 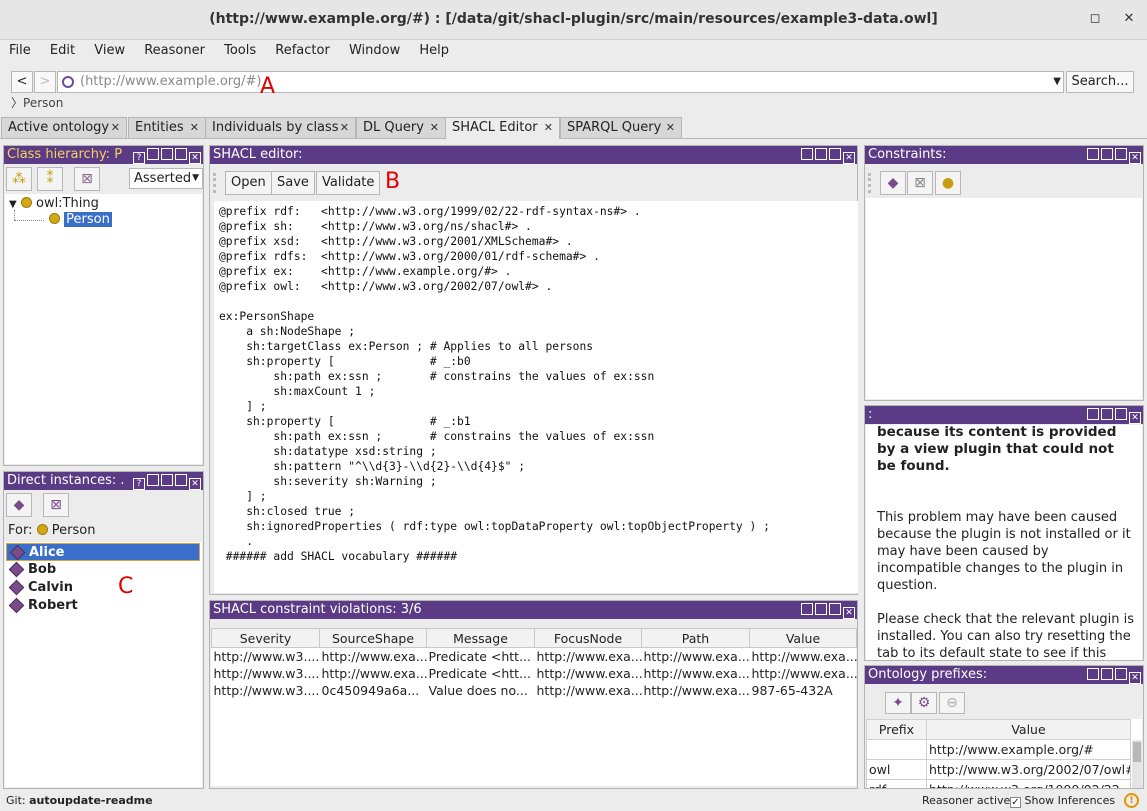 What do you see at coordinates (893, 183) in the screenshot?
I see `add-constraint-button: ◆` at bounding box center [893, 183].